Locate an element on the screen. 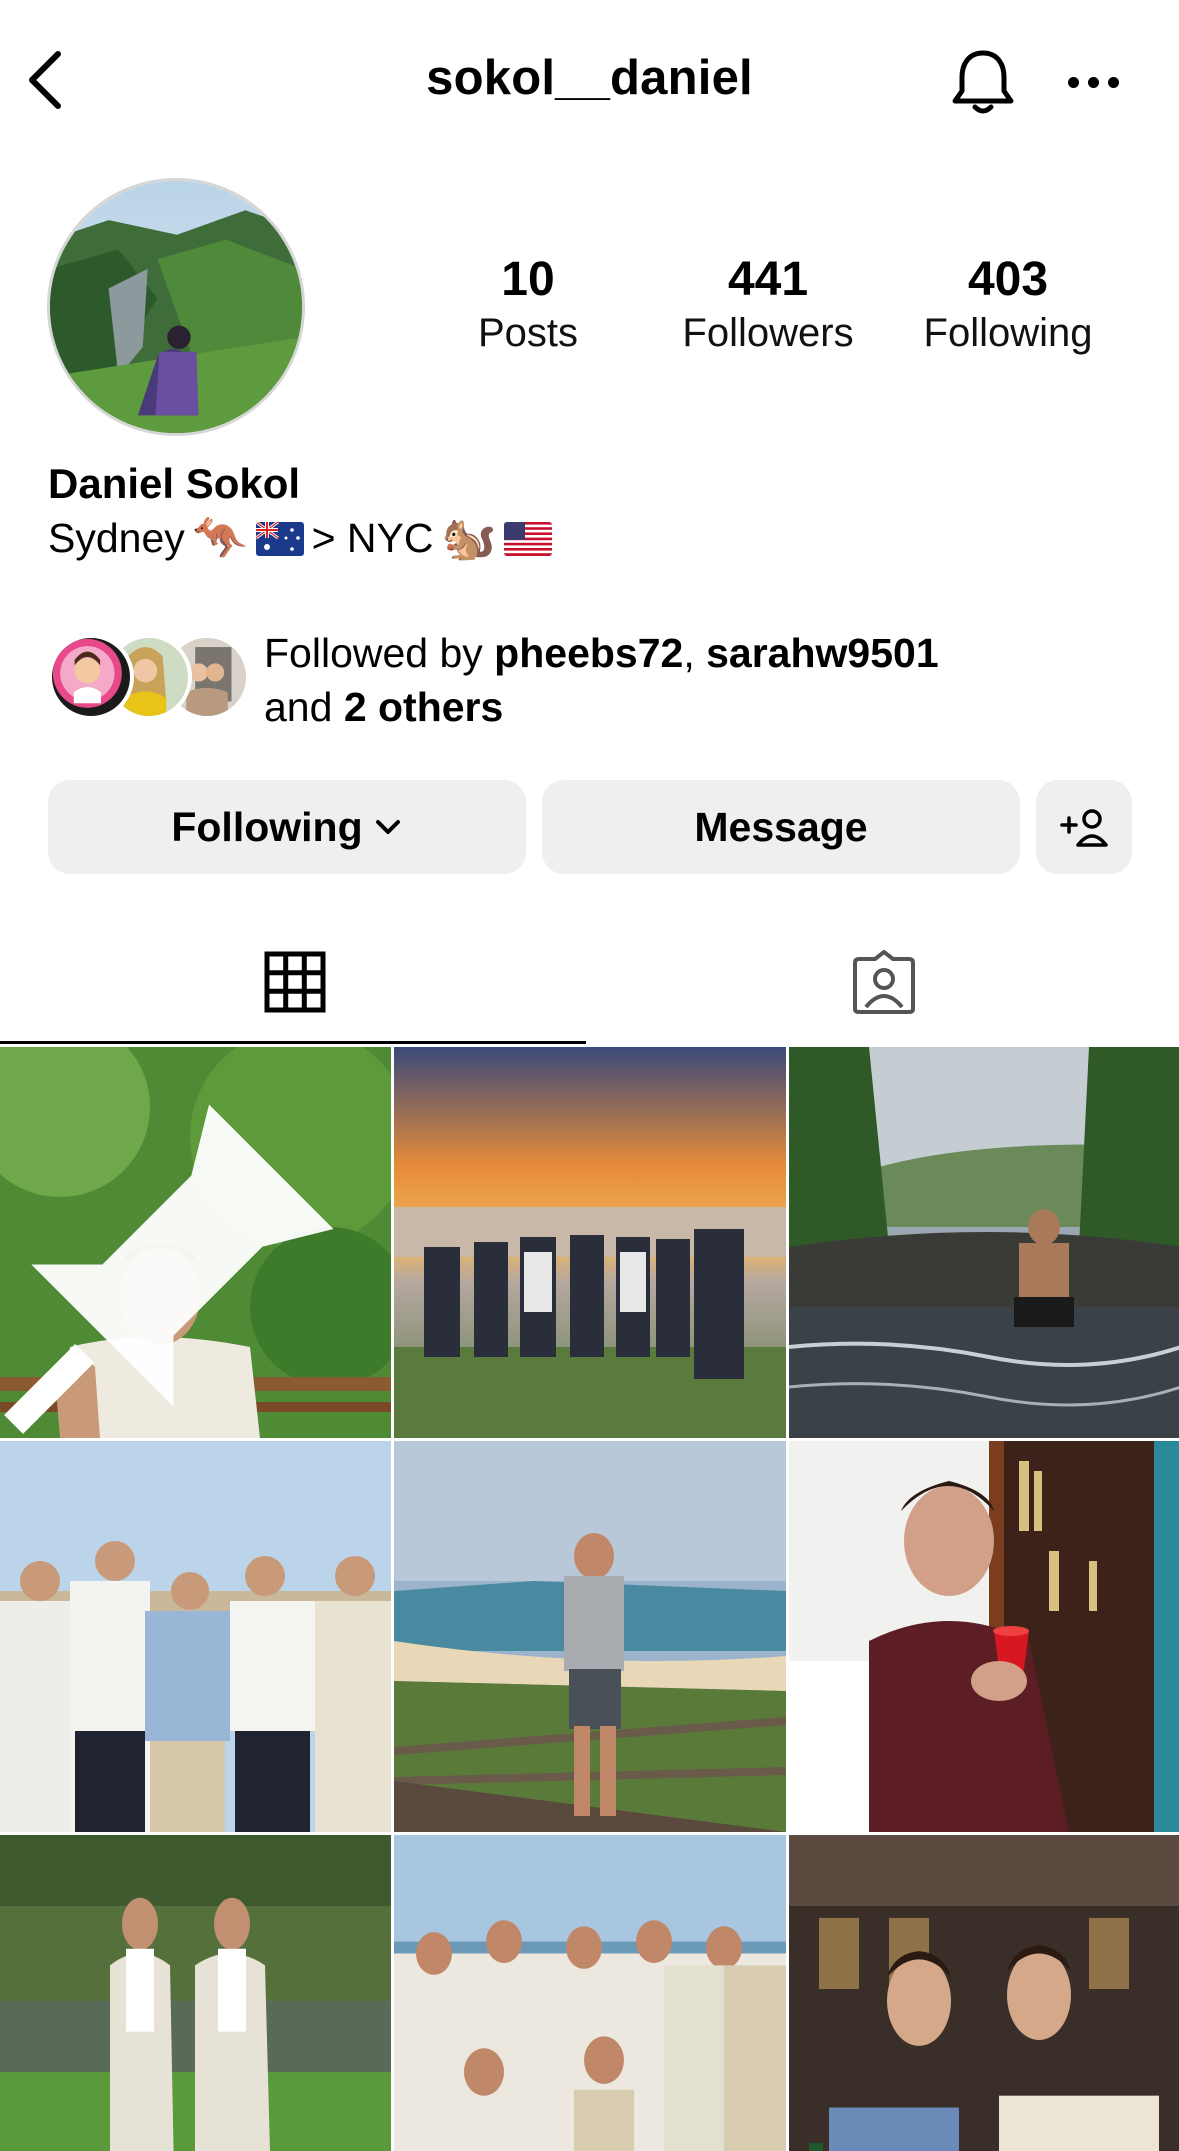 This screenshot has width=1179, height=2151. mutual-others: 2 others is located at coordinates (424, 707).